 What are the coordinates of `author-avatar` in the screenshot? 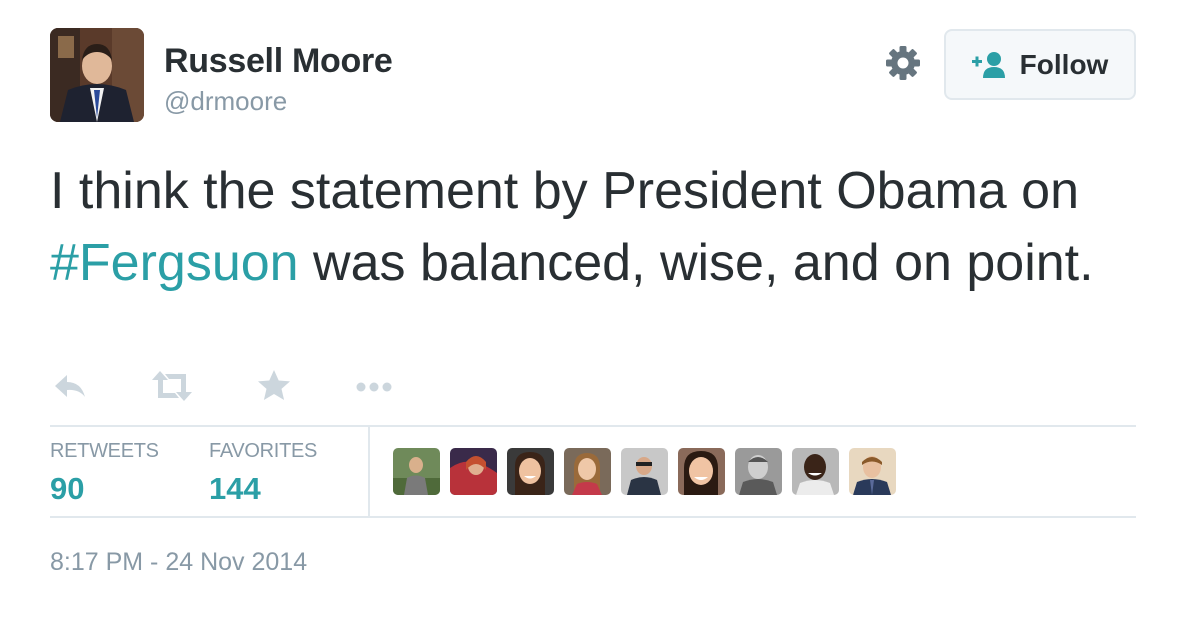 It's located at (97, 75).